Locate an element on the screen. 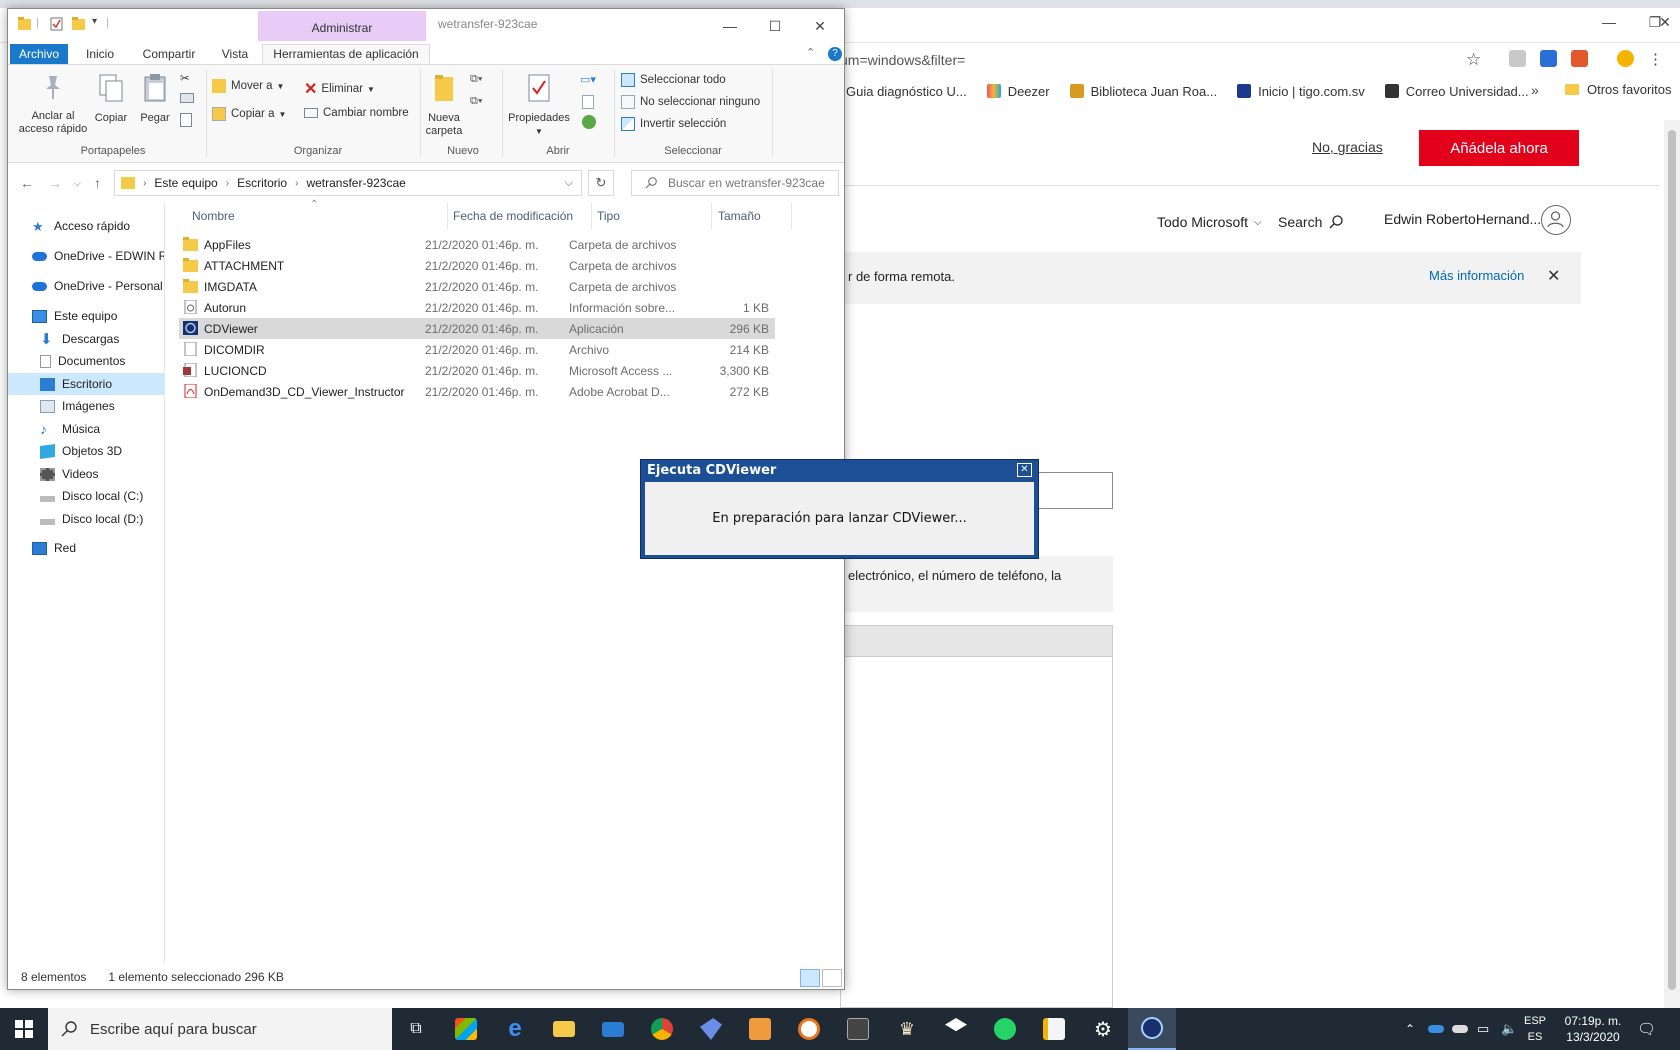 The width and height of the screenshot is (1680, 1050). address-bar: um=windows&filter= is located at coordinates (1225, 60).